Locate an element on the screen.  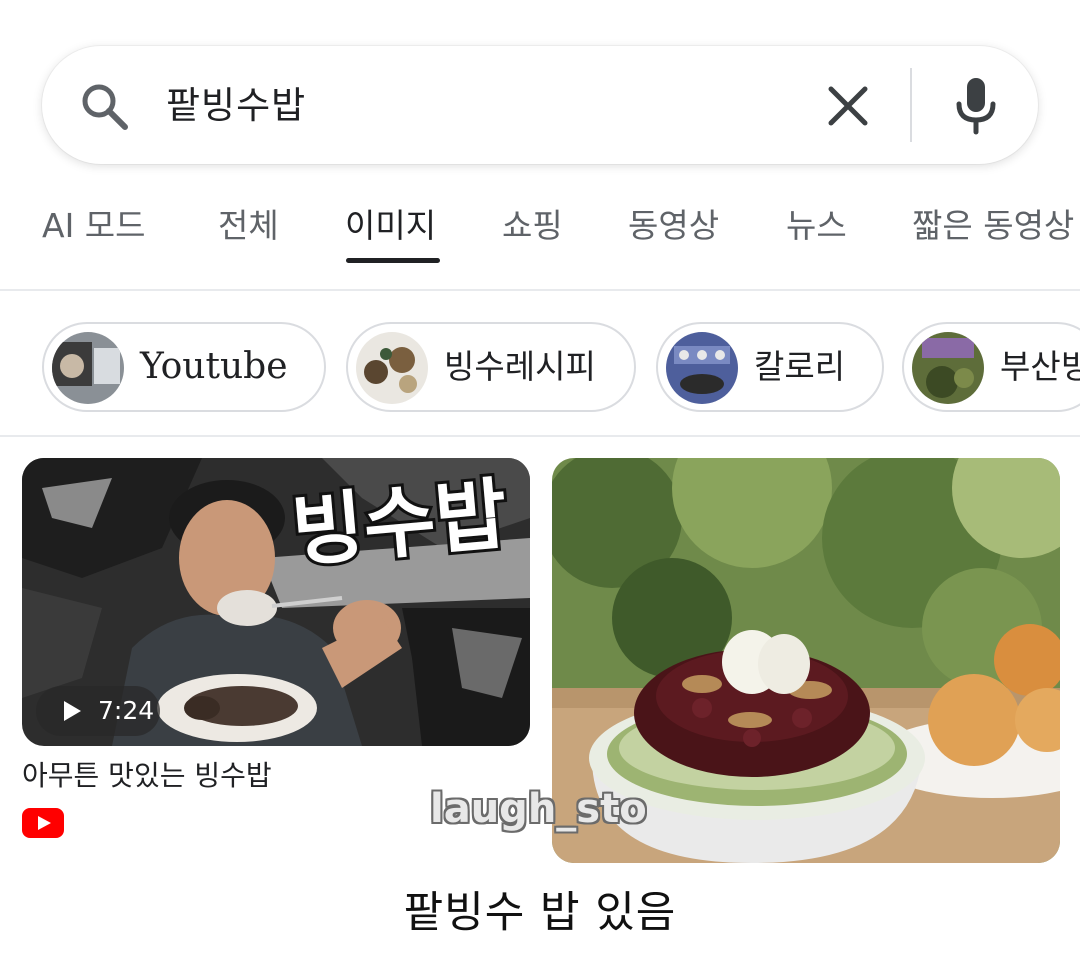
search-input: 팥빙수밥 is located at coordinates (236, 106).